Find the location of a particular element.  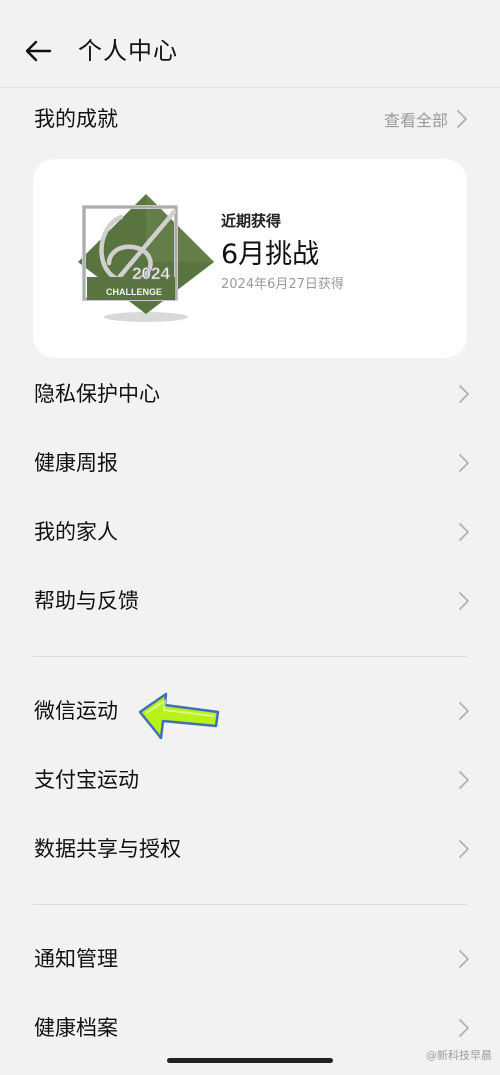

annotation-arrow-icon is located at coordinates (179, 716).